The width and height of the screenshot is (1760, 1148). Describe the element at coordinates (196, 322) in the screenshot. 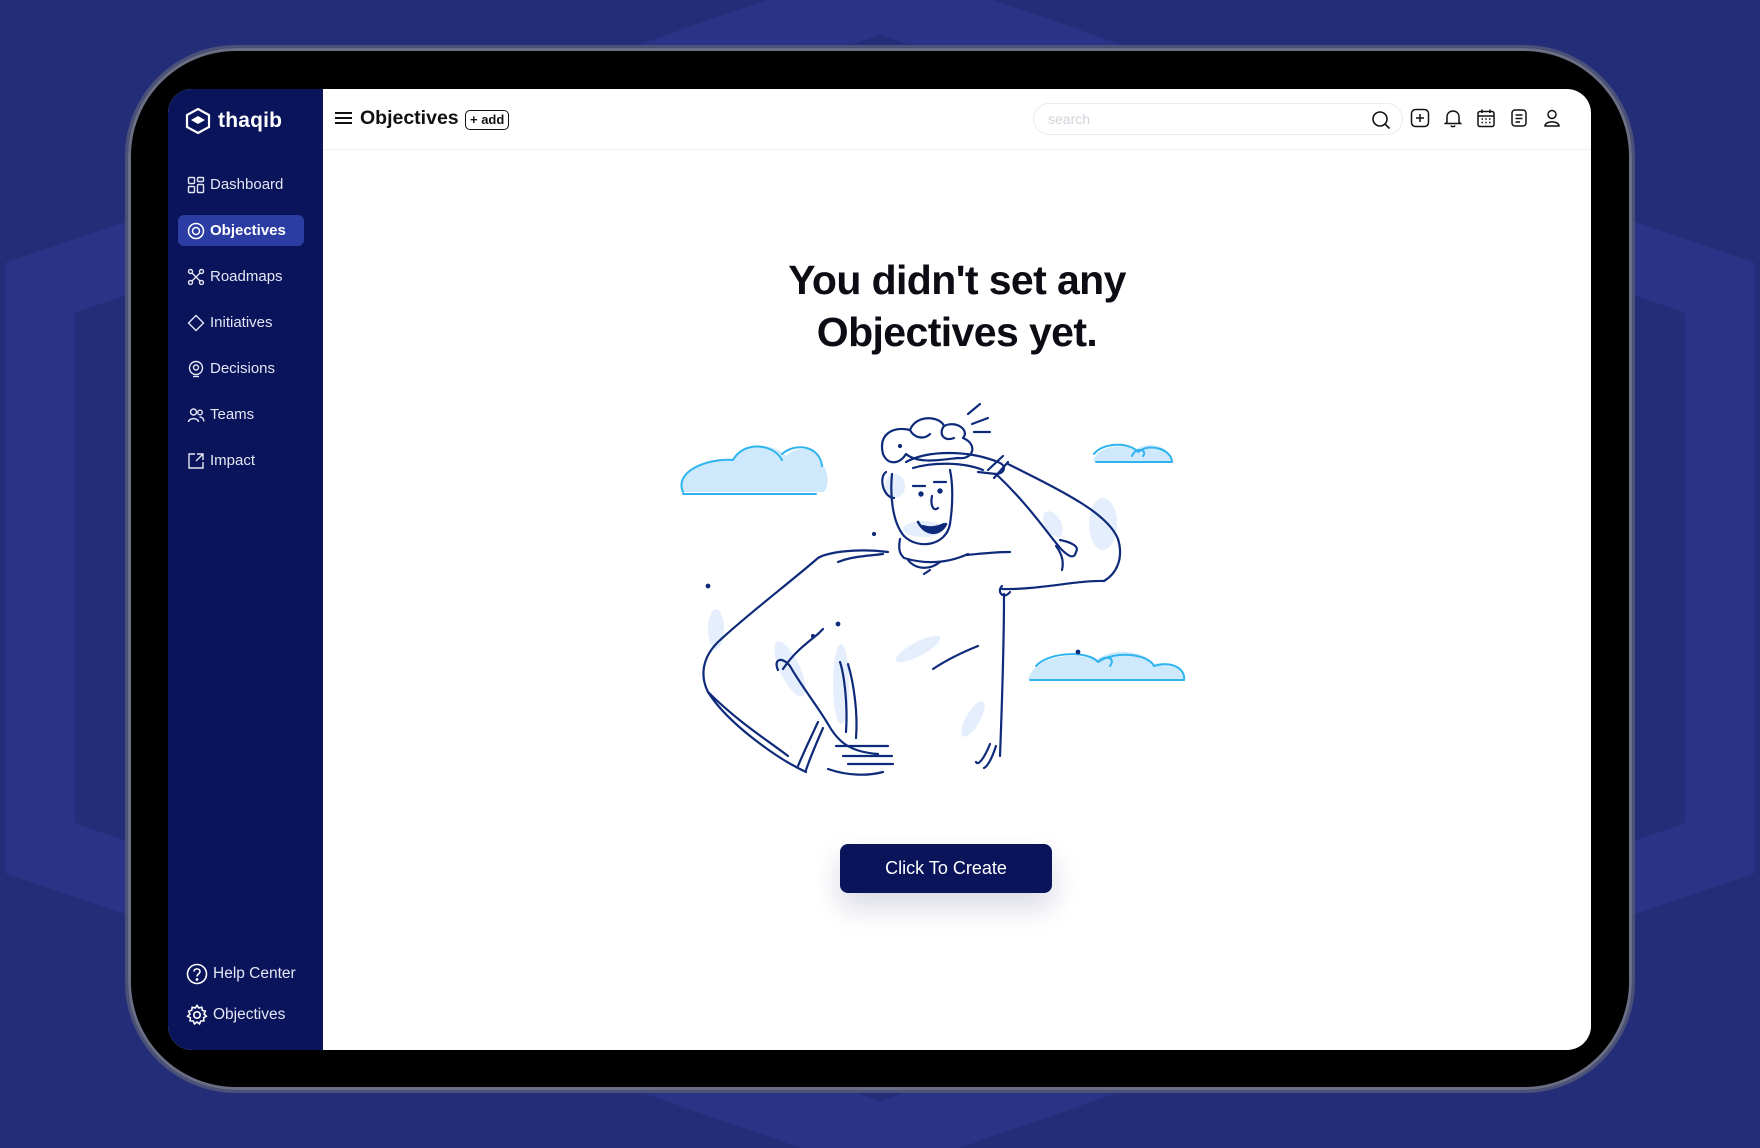

I see `diamond-icon` at that location.